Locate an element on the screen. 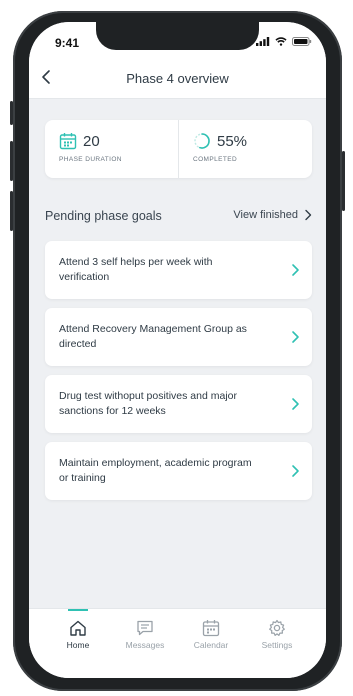 The height and width of the screenshot is (696, 353). tab-calendar: Calendar is located at coordinates (211, 634).